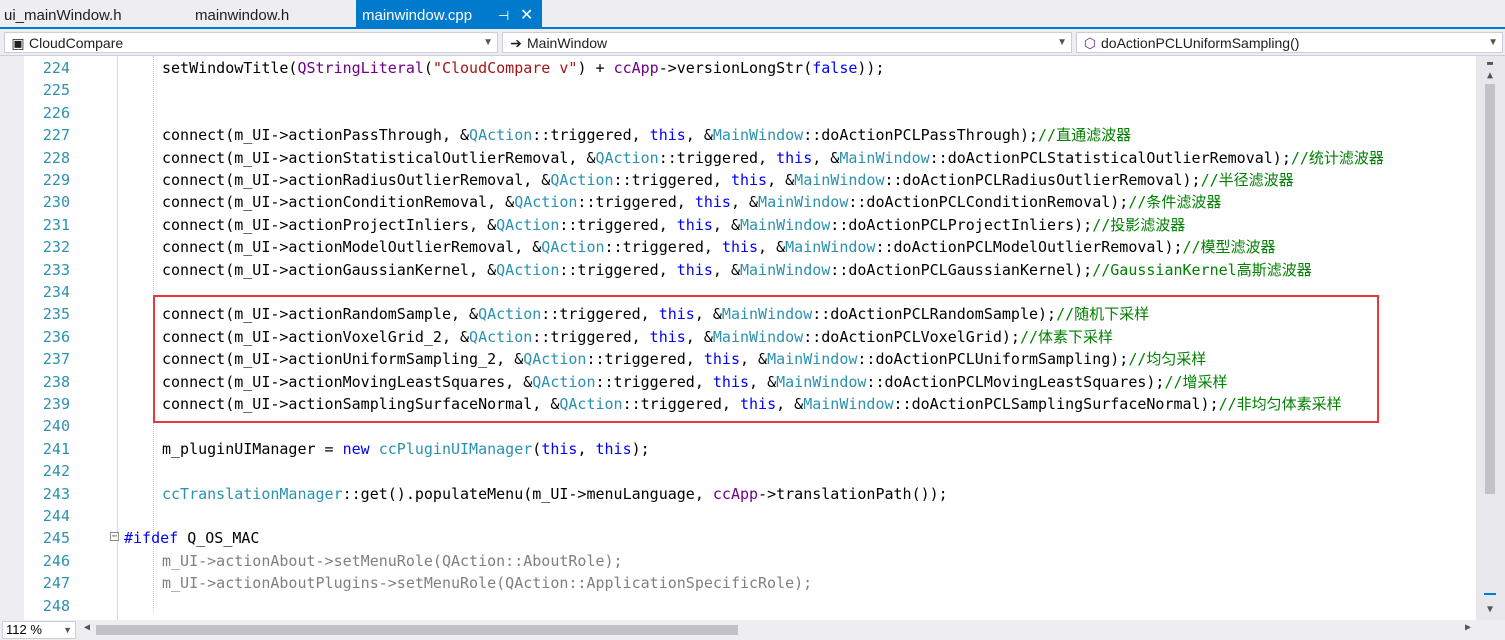 This screenshot has height=640, width=1505. Describe the element at coordinates (455, 448) in the screenshot. I see `code-token: ccPluginUIManager` at that location.